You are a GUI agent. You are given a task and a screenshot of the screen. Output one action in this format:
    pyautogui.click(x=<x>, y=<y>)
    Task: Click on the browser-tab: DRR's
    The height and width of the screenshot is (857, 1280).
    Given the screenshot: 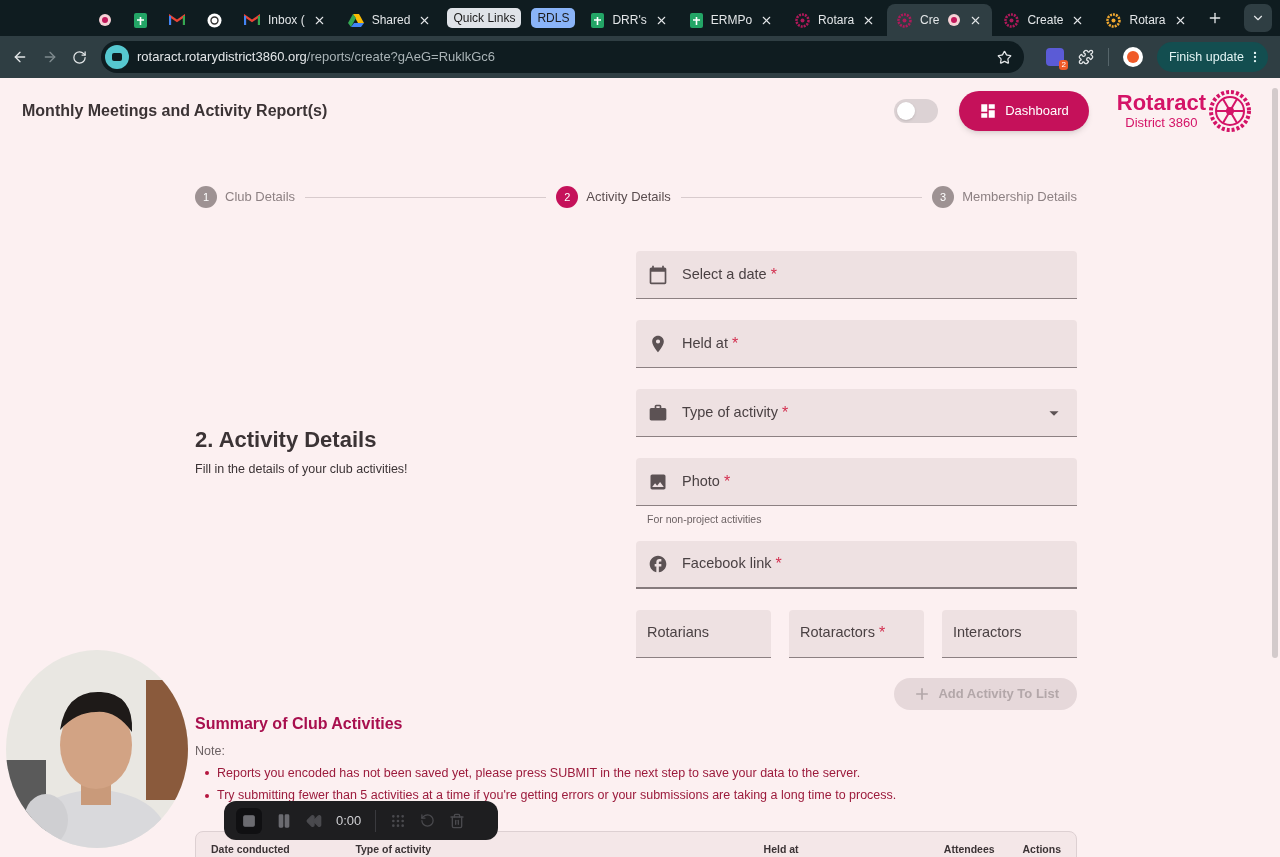 What is the action you would take?
    pyautogui.click(x=629, y=20)
    